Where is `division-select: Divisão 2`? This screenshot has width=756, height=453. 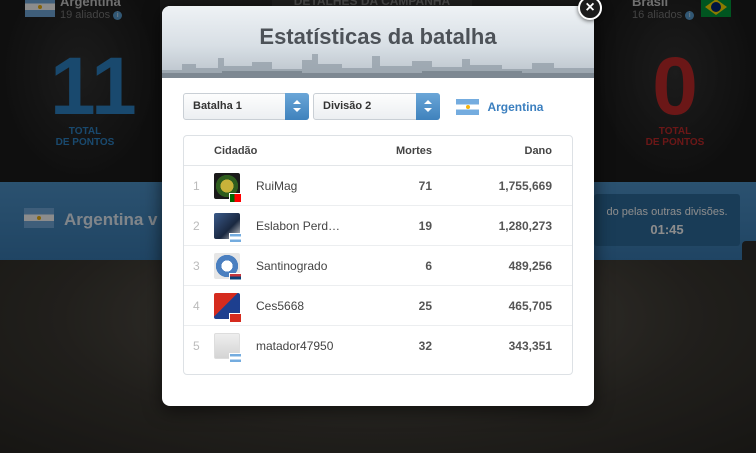
division-select: Divisão 2 is located at coordinates (376, 106).